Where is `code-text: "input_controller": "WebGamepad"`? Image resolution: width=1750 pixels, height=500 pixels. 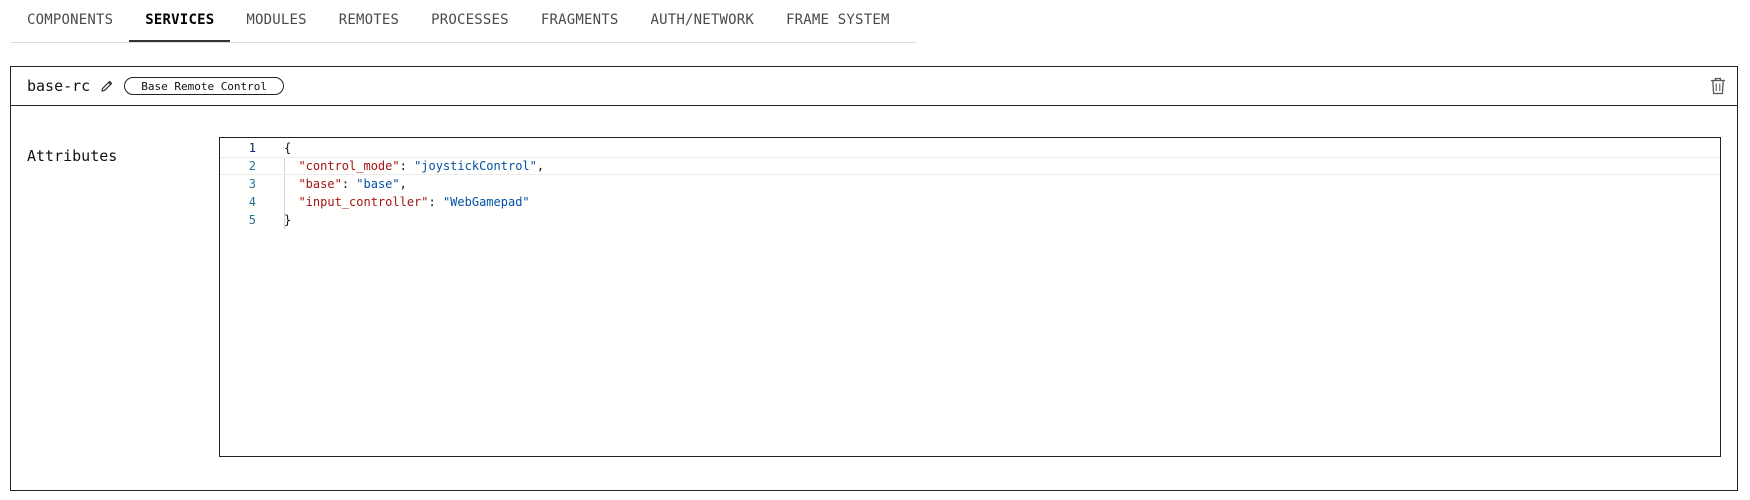
code-text: "input_controller": "WebGamepad" is located at coordinates (414, 202).